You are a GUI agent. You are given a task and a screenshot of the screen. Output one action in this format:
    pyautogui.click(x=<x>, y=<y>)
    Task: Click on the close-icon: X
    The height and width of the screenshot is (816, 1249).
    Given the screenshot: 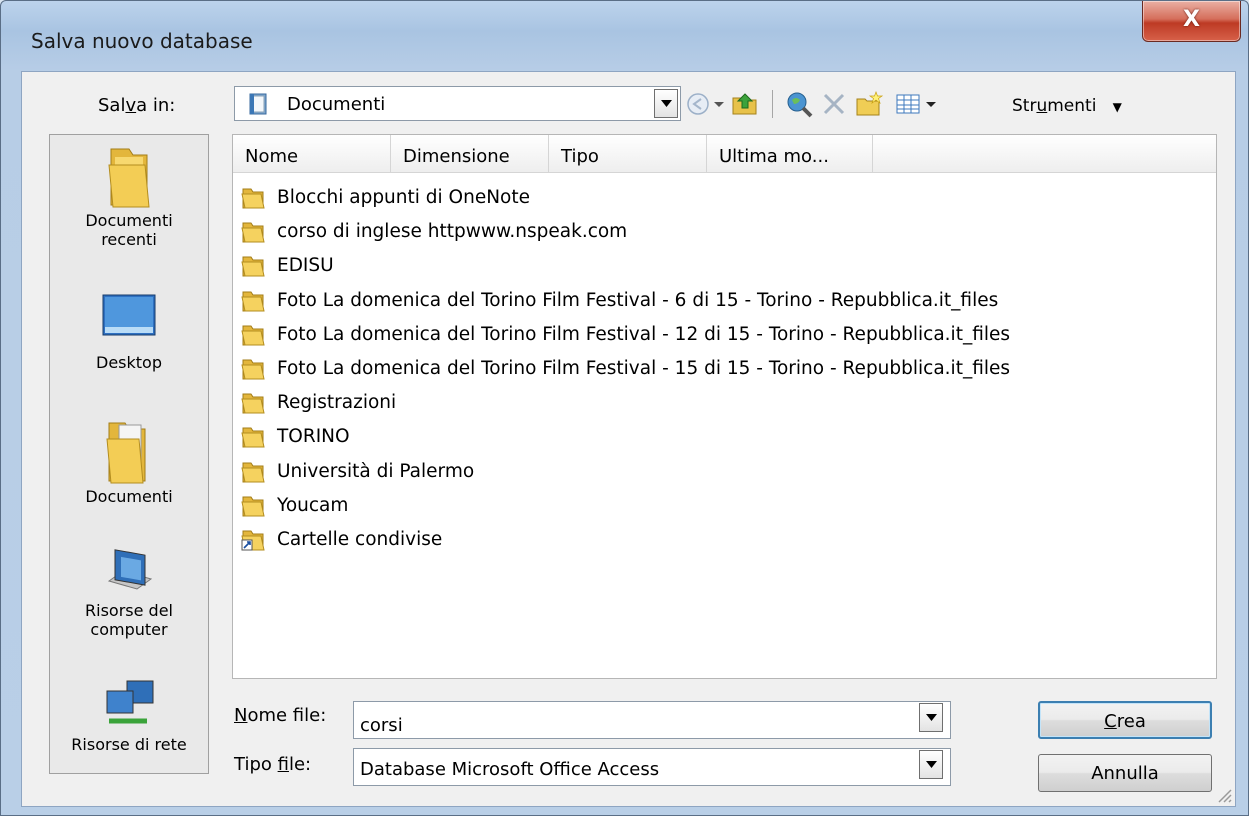 What is the action you would take?
    pyautogui.click(x=1191, y=19)
    